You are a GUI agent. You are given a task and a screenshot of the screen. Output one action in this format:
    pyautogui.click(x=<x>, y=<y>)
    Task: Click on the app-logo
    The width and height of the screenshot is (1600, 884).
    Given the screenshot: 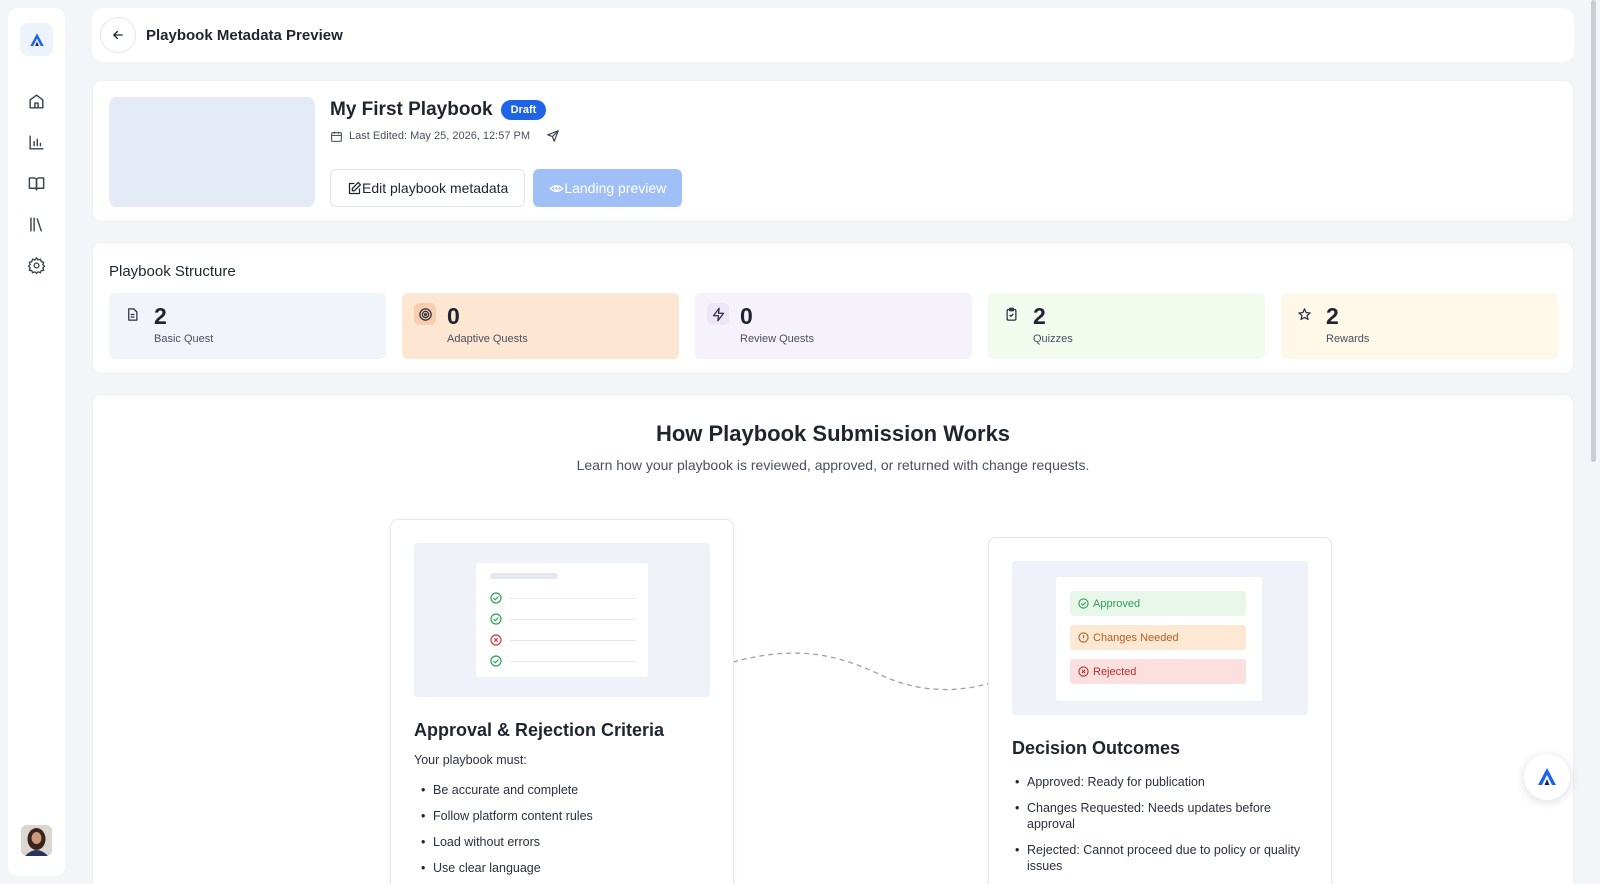 What is the action you would take?
    pyautogui.click(x=36, y=39)
    